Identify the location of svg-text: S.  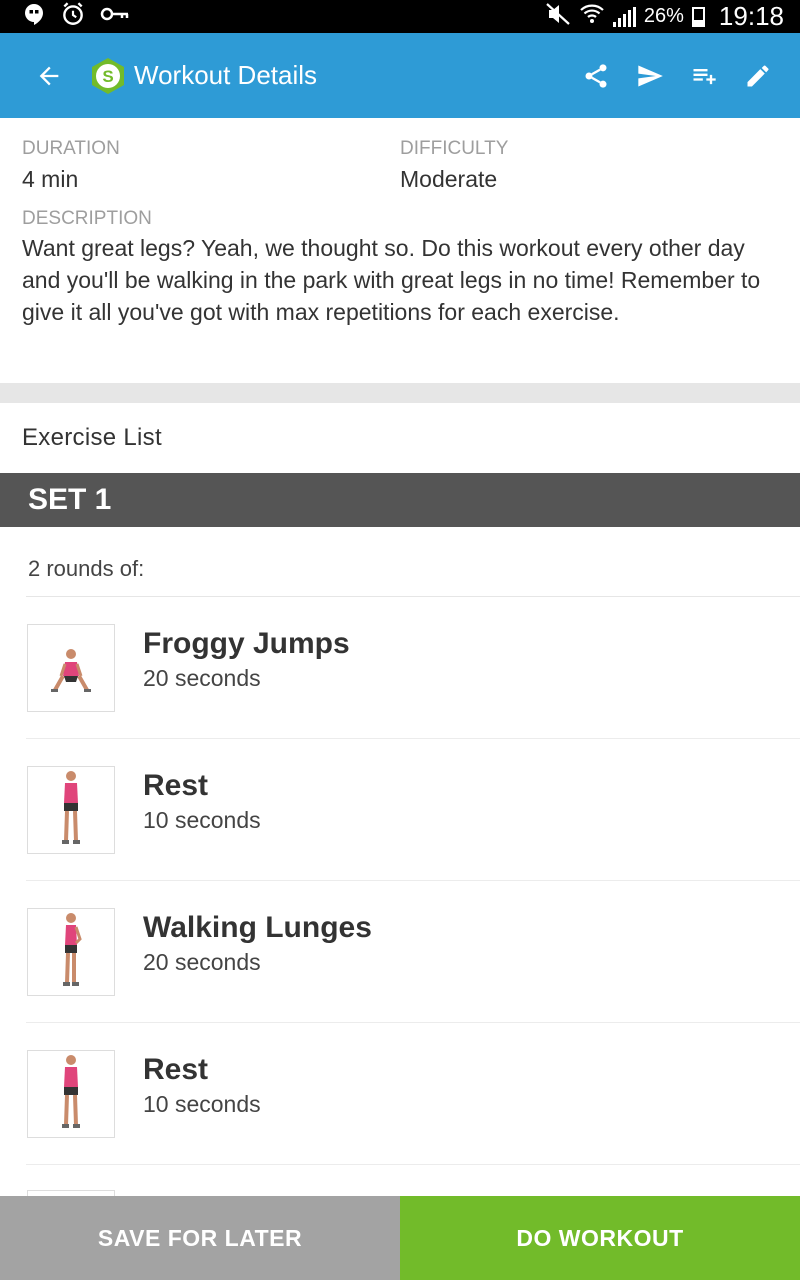
(107, 76).